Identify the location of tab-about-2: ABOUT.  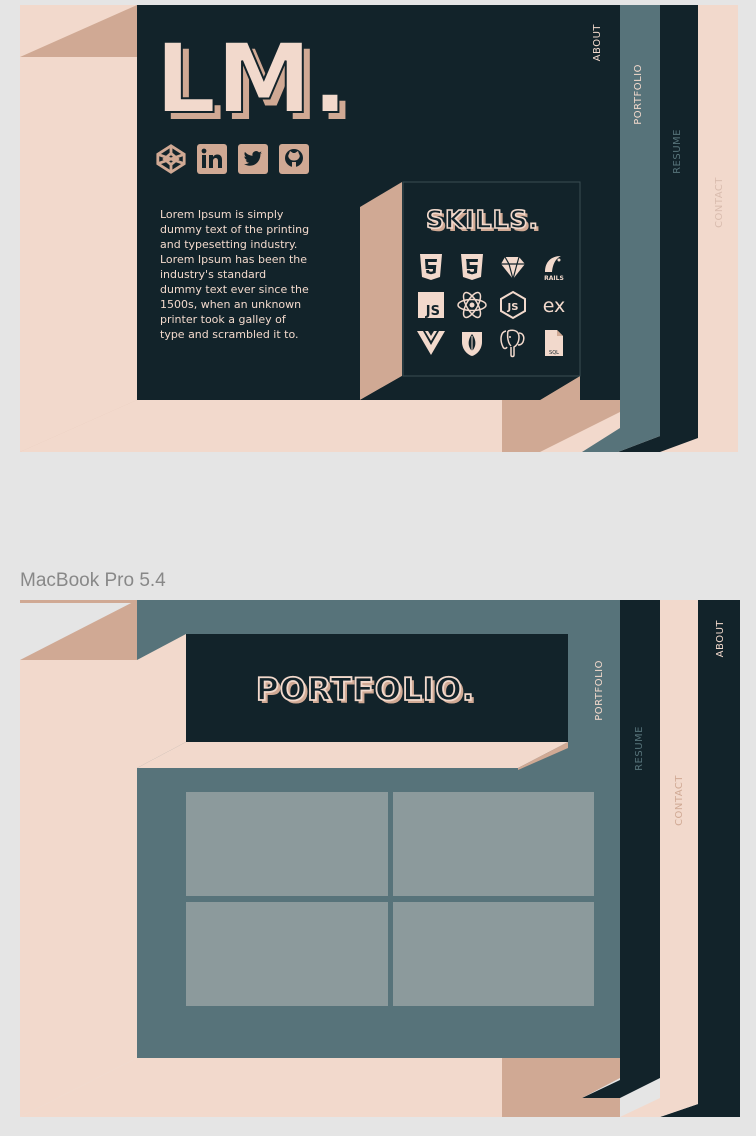
(720, 638).